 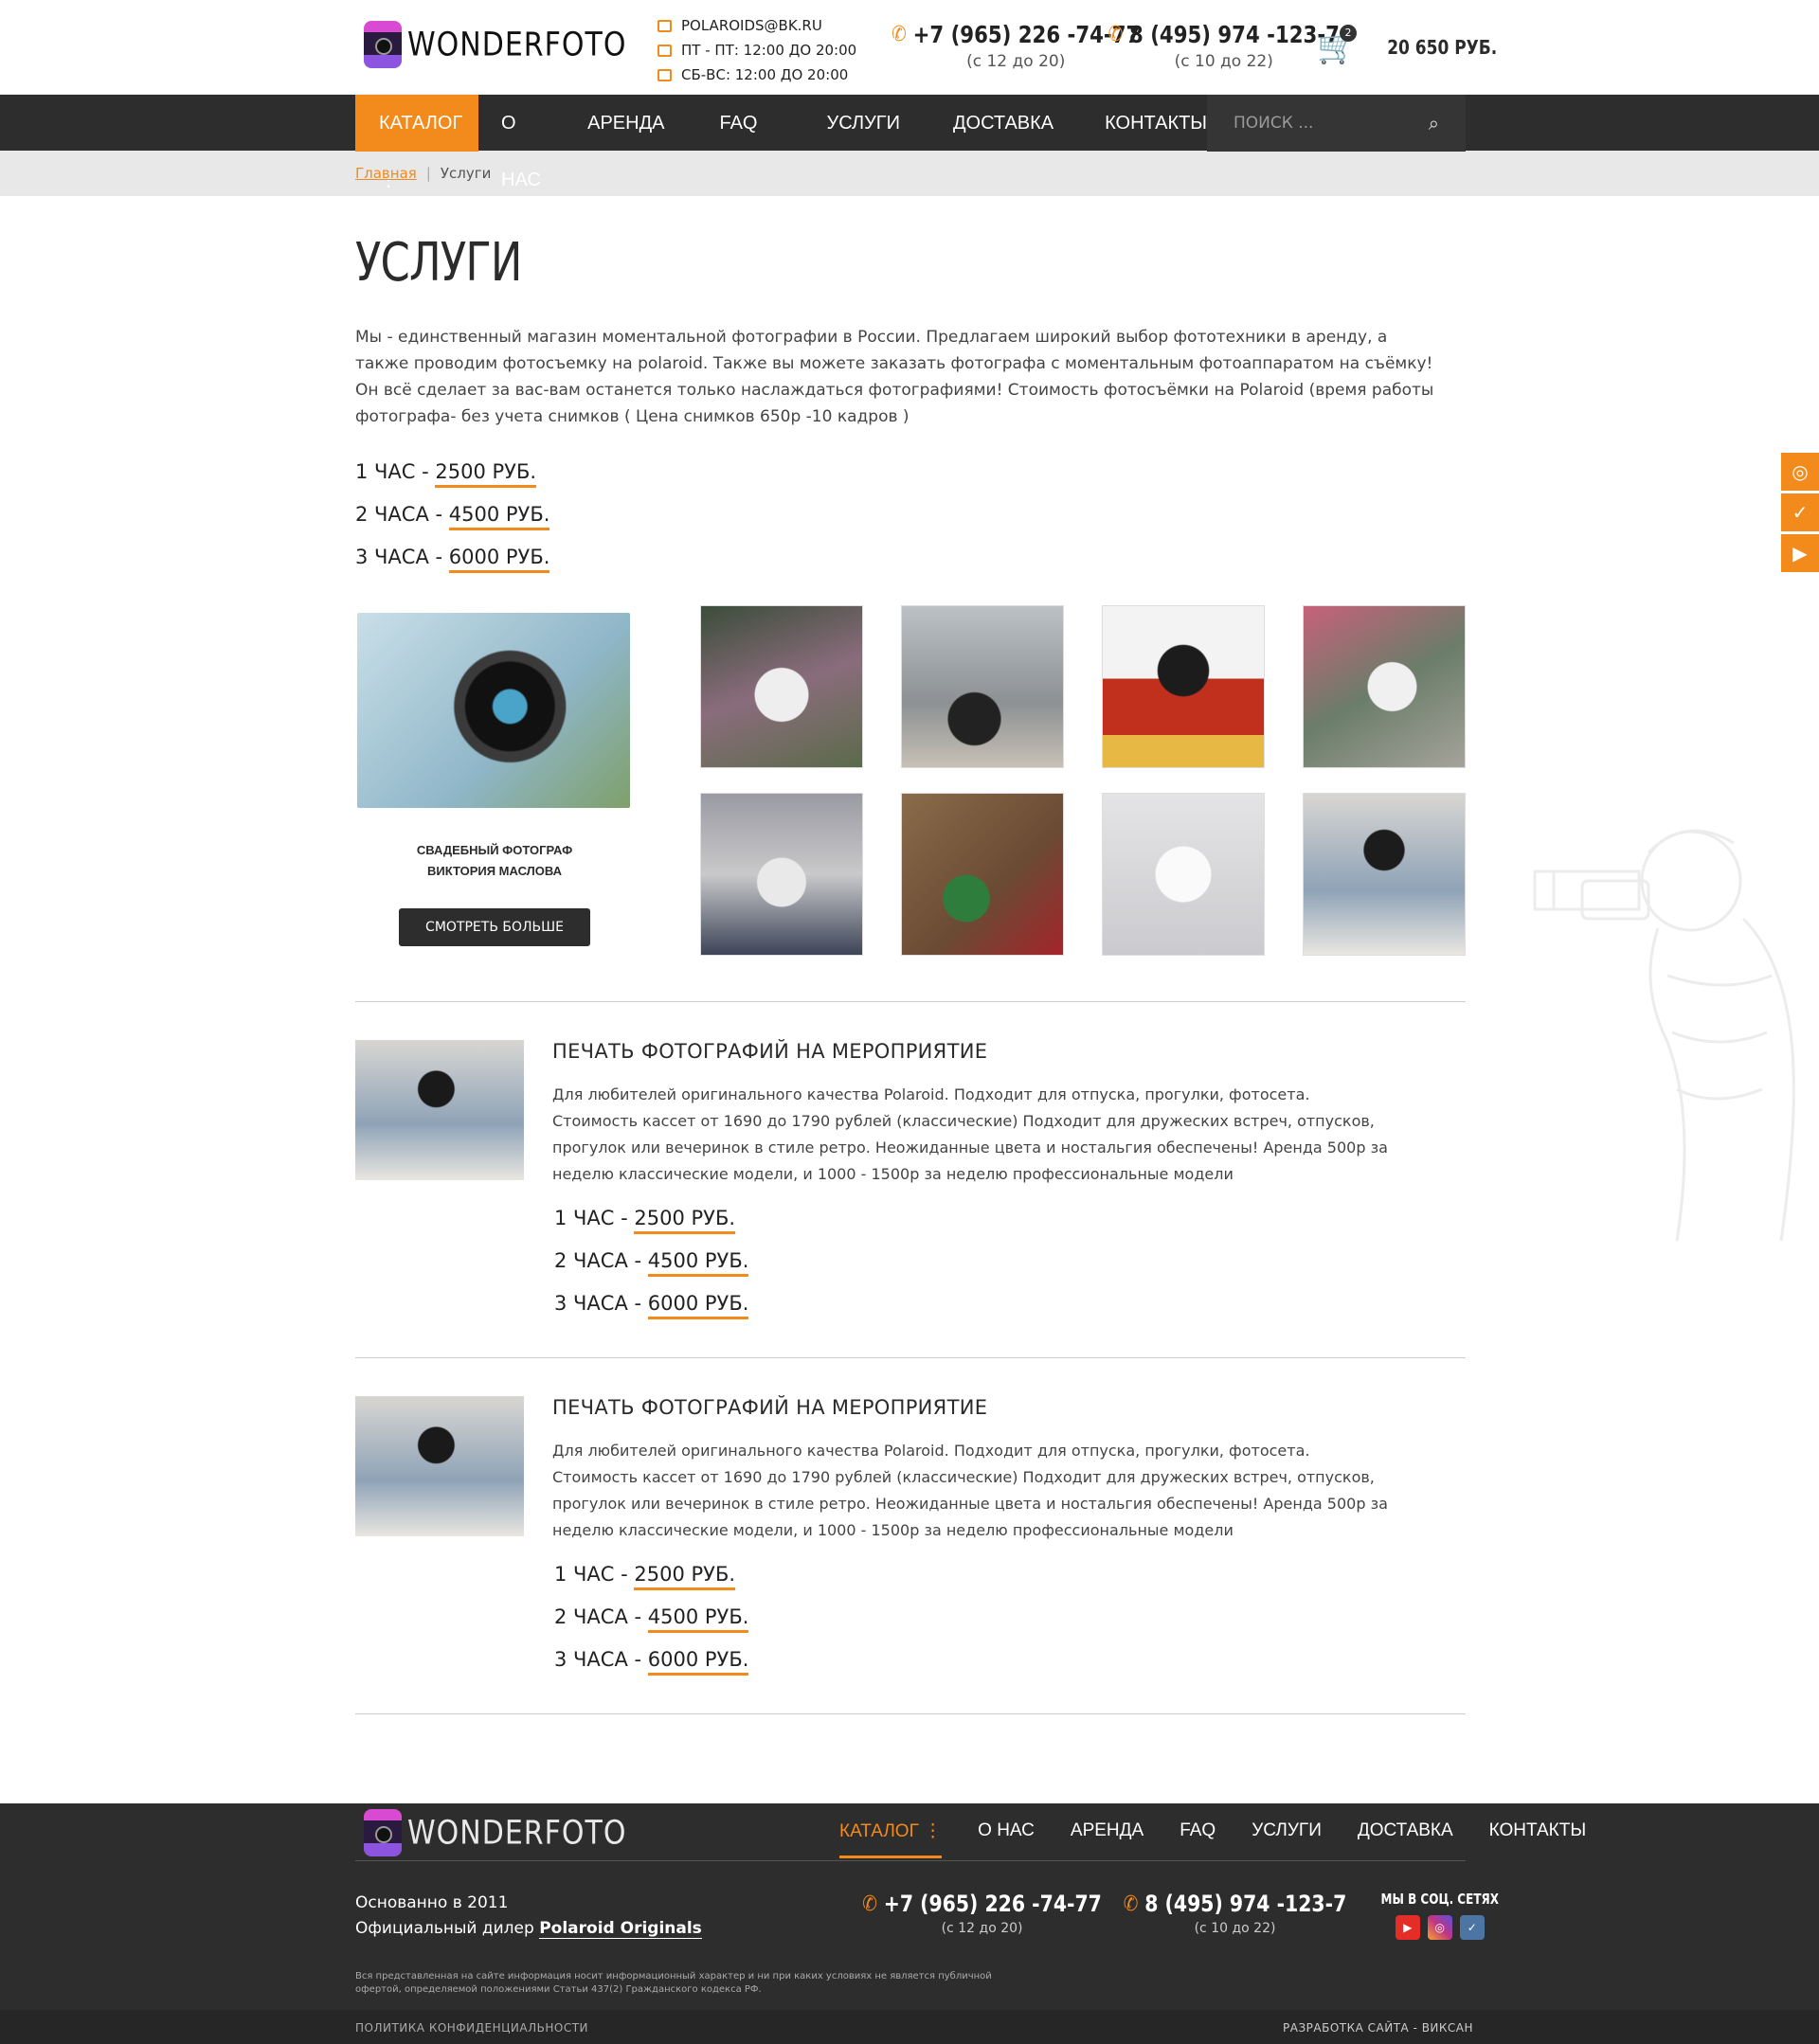 What do you see at coordinates (1337, 45) in the screenshot?
I see `cart-icon: 🛒 2` at bounding box center [1337, 45].